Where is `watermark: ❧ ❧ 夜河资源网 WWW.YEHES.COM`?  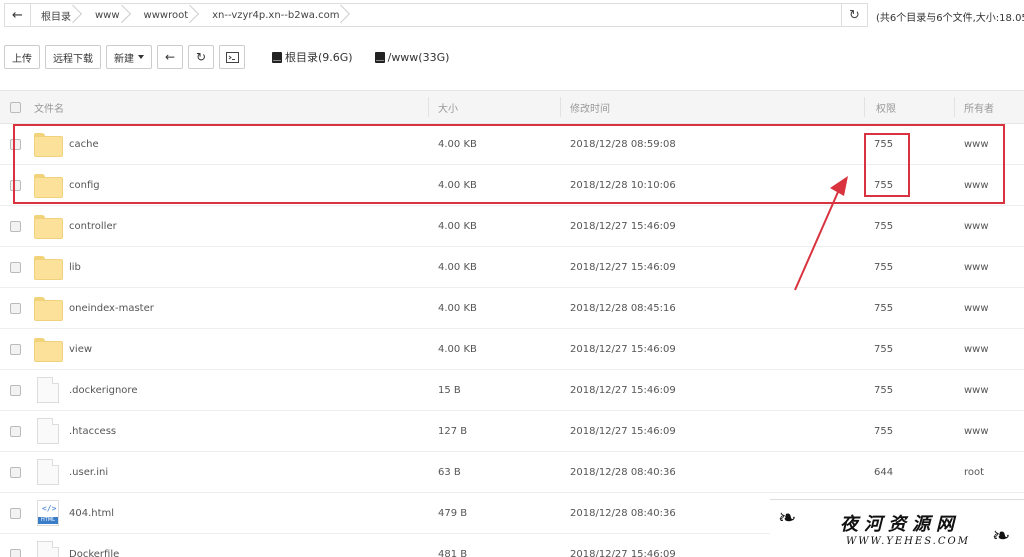
watermark: ❧ ❧ 夜河资源网 WWW.YEHES.COM is located at coordinates (897, 528).